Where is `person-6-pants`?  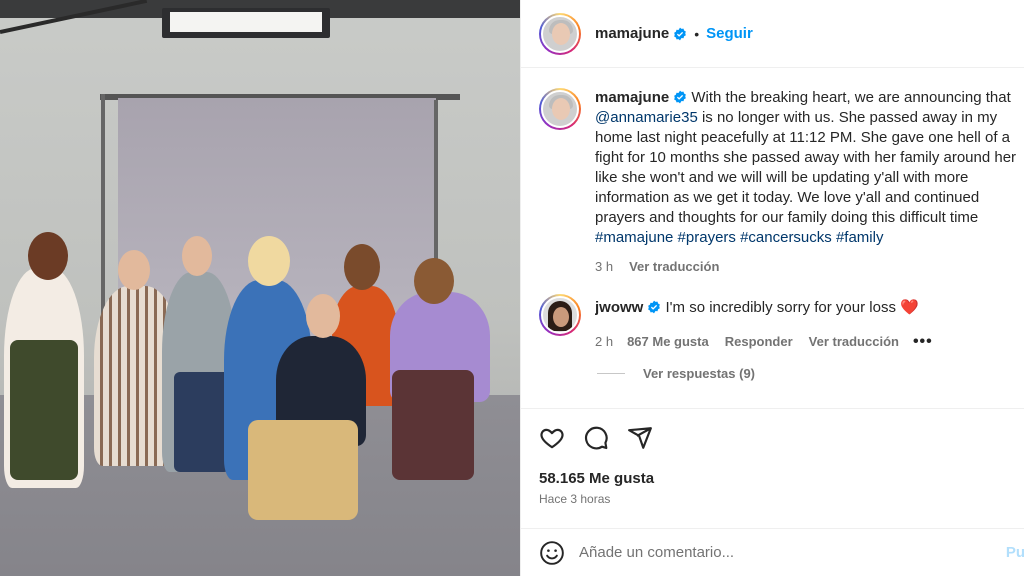
person-6-pants is located at coordinates (433, 425).